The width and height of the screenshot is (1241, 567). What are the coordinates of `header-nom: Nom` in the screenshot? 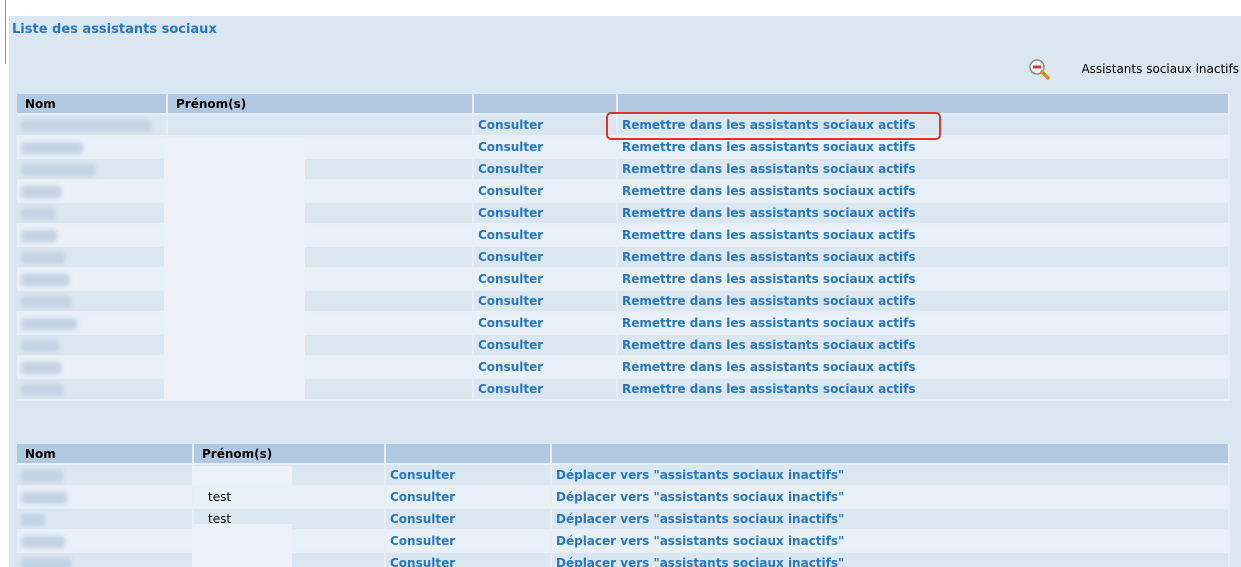 It's located at (92, 104).